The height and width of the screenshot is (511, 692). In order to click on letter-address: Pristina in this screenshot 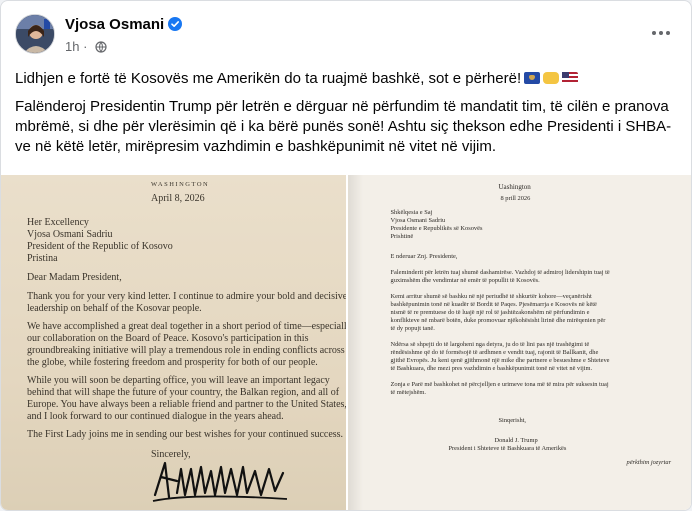, I will do `click(42, 258)`.